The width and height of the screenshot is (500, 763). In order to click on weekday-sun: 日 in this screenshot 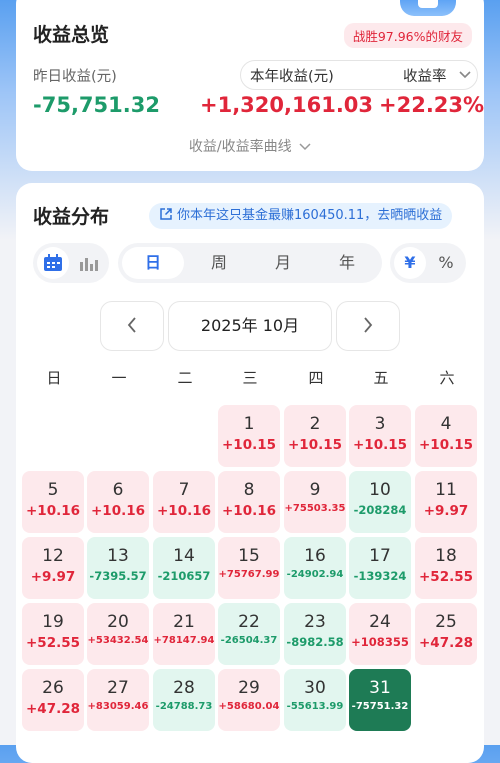, I will do `click(54, 378)`.